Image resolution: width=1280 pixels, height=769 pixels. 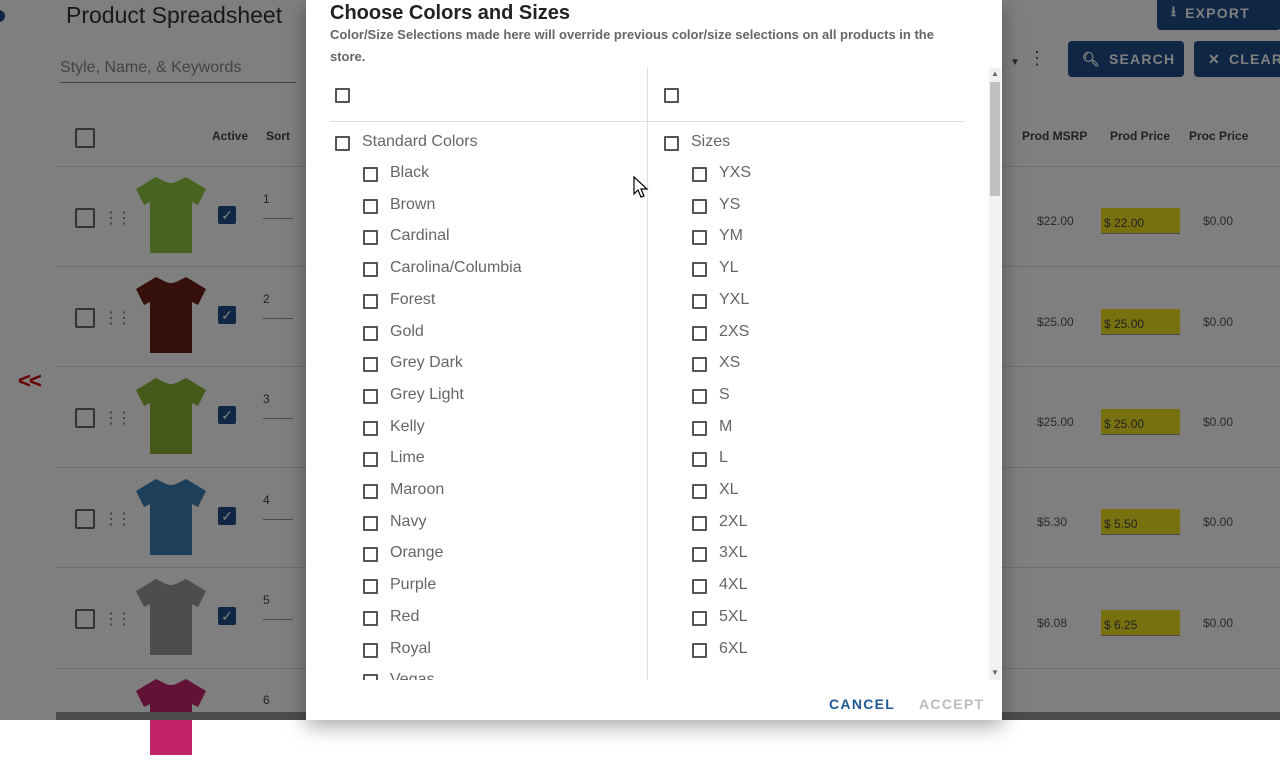 I want to click on sizes-group-checkbox, so click(x=671, y=143).